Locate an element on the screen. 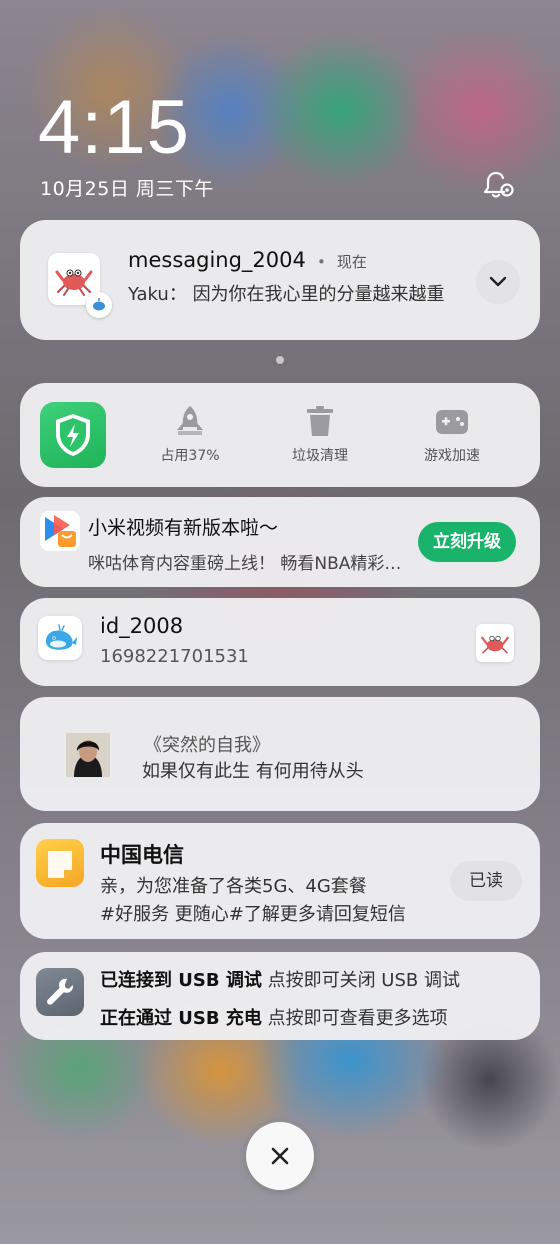 This screenshot has height=1244, width=560. notification-body: 咪咕体育内容重磅上线！ 畅看NBA精彩赛事 is located at coordinates (245, 564).